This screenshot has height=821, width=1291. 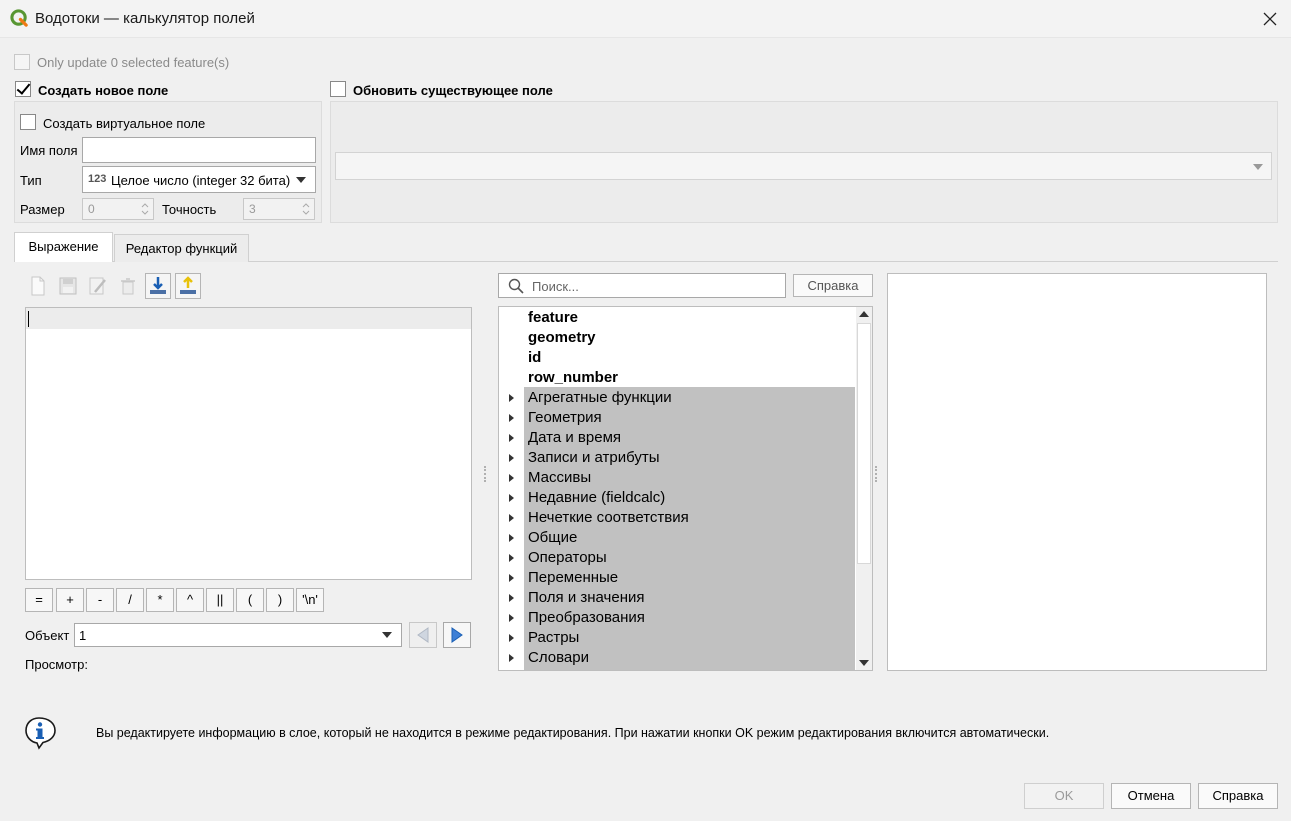 I want to click on save-icon, so click(x=68, y=286).